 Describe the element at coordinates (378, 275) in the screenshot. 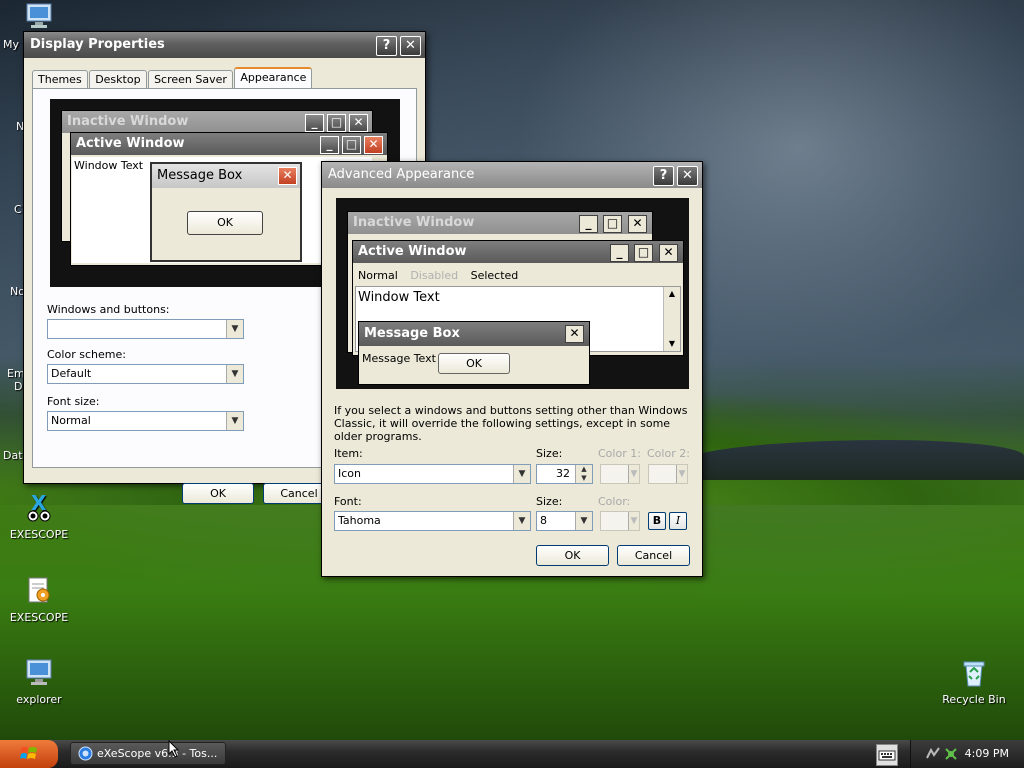

I see `menu-normal: Normal` at that location.